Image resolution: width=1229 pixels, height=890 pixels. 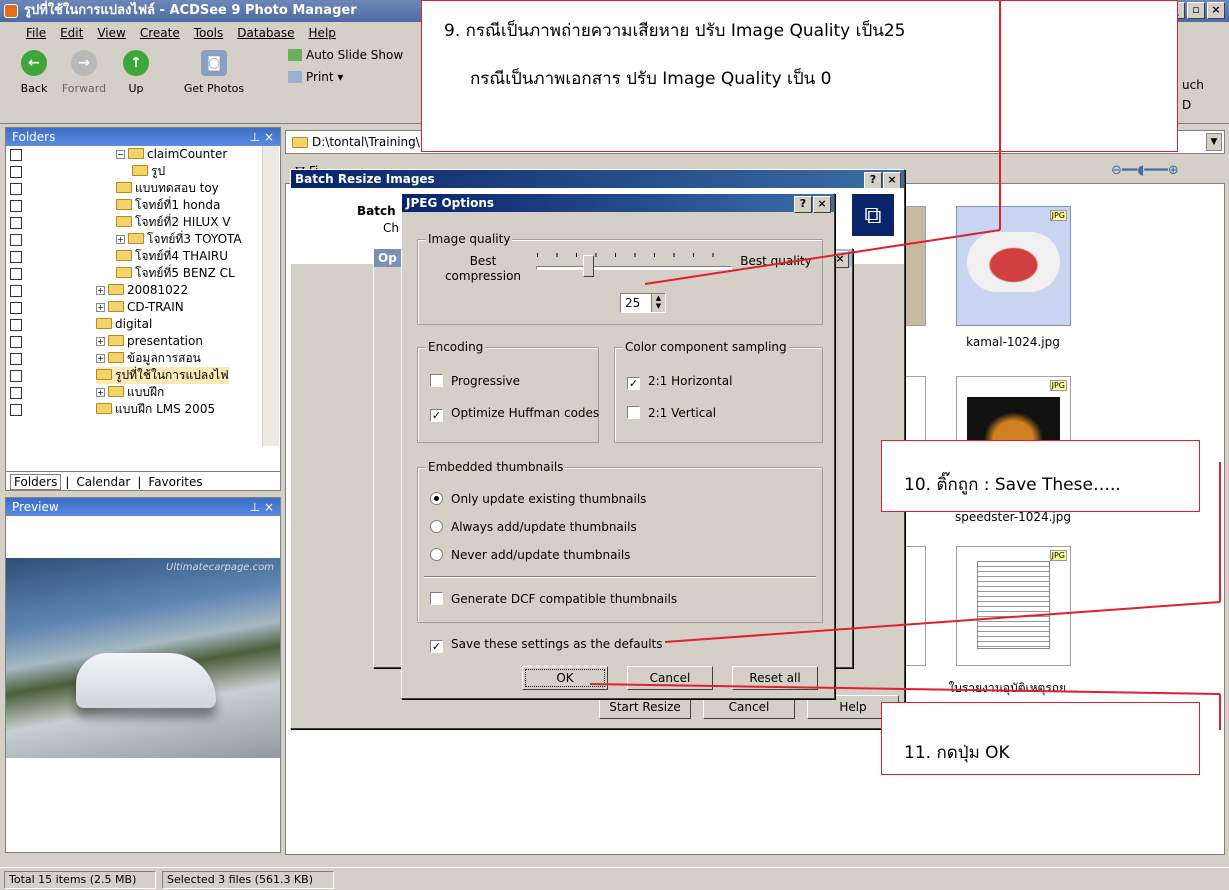 I want to click on dcf-checkbox: Generate DCF compatible thumbnails, so click(x=553, y=599).